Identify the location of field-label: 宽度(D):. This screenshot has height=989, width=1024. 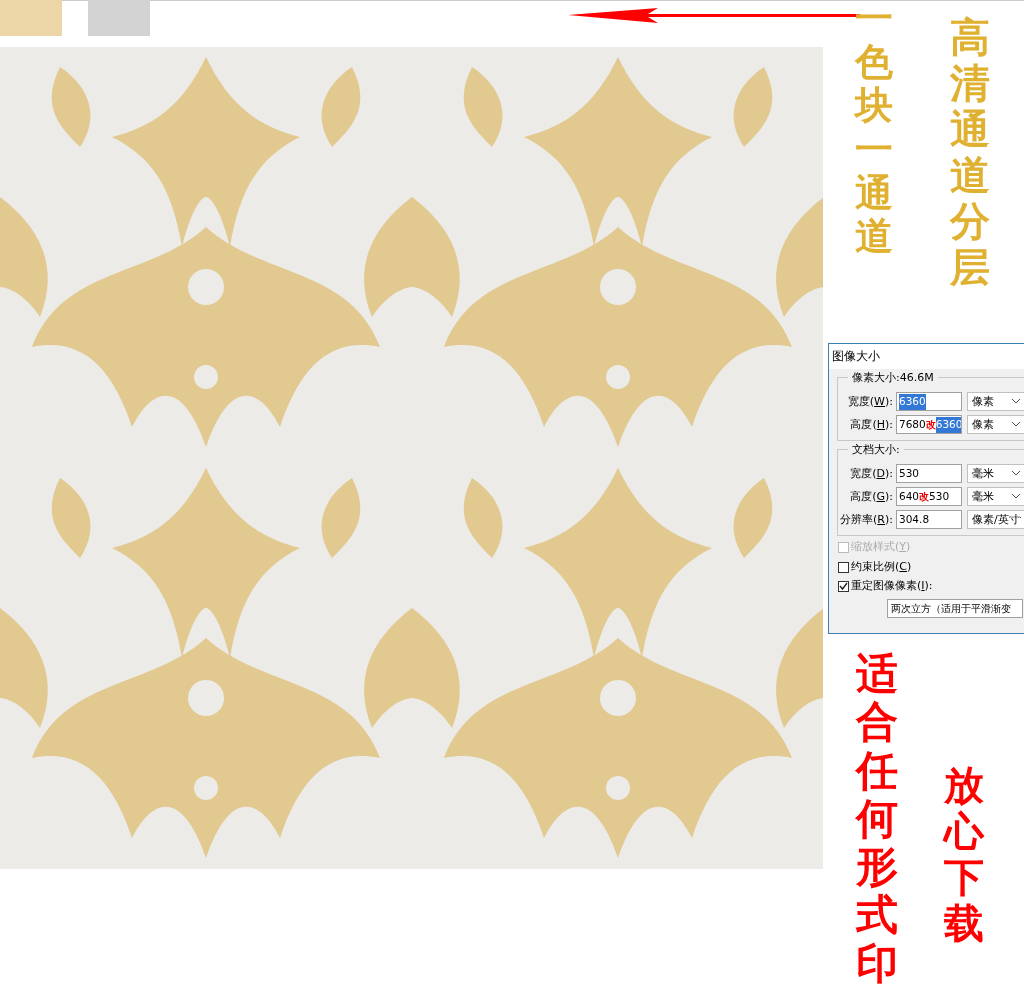
(871, 473).